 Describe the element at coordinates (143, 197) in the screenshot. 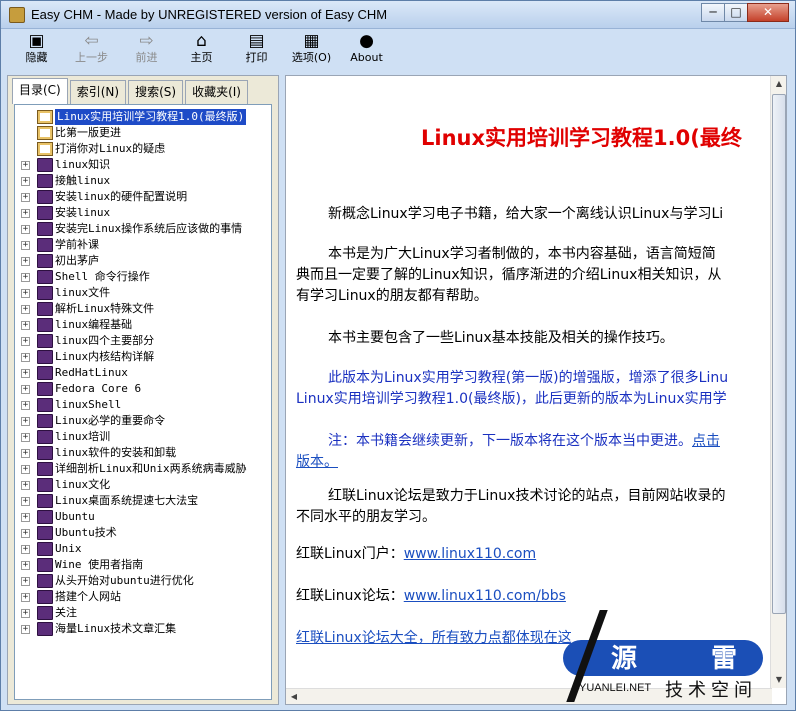

I see `tree-item: + 安装linux的硬件配置说明` at that location.